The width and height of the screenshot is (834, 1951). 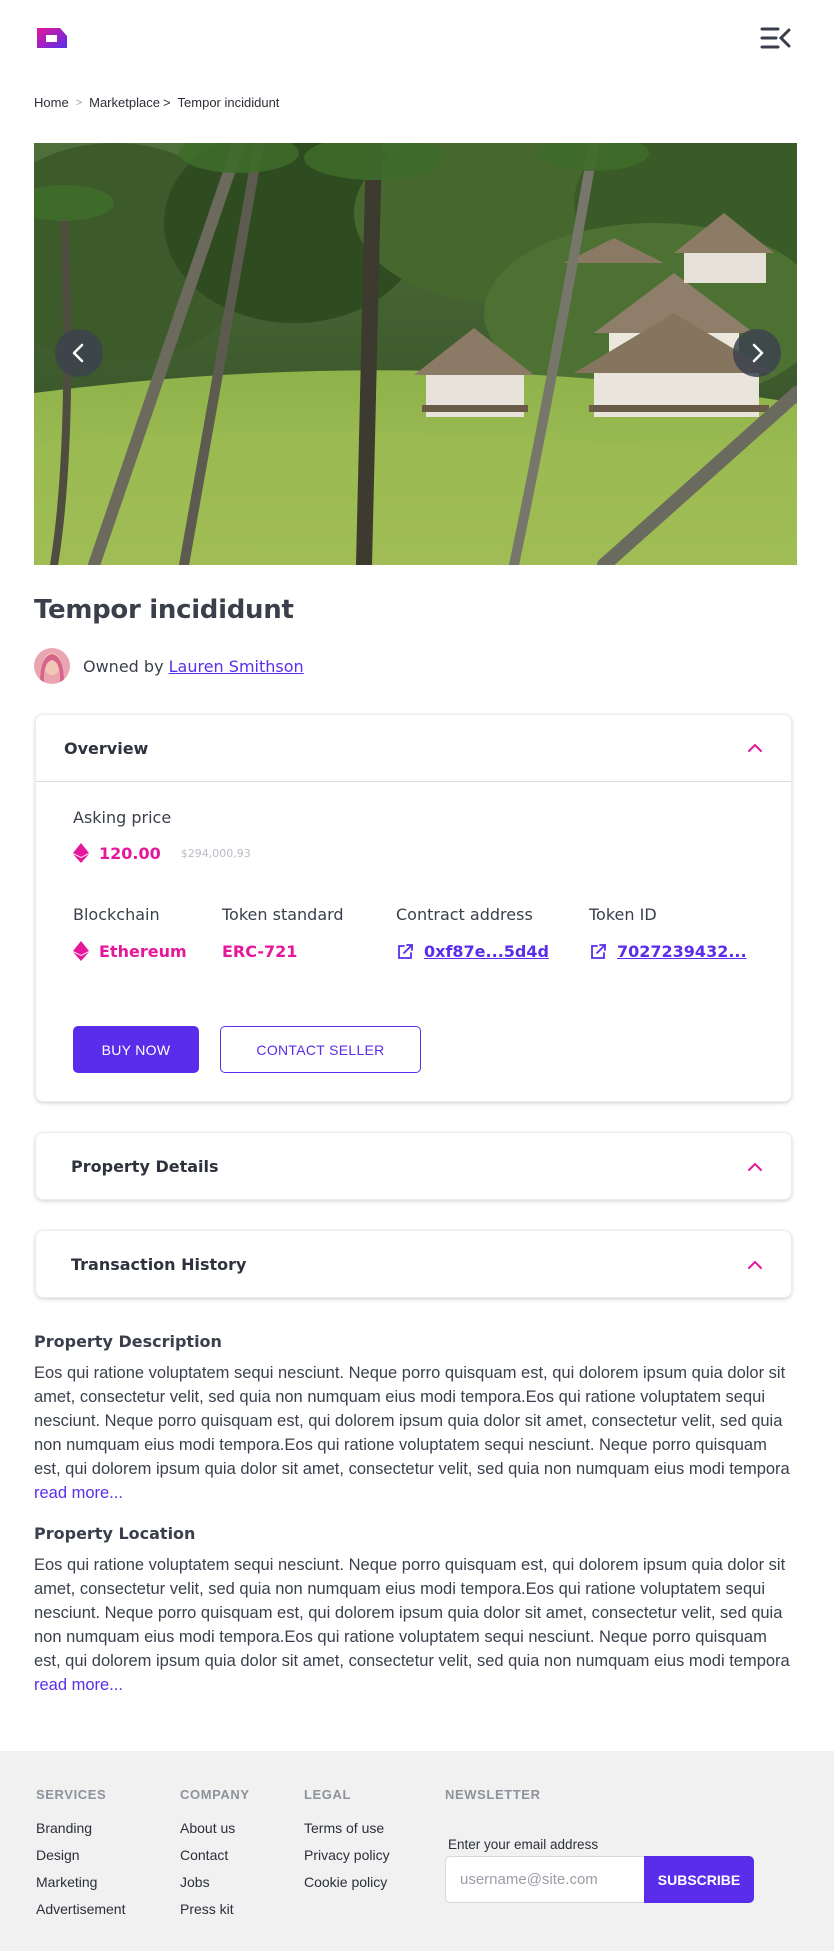 What do you see at coordinates (51, 102) in the screenshot?
I see `breadcrumb-home: Home` at bounding box center [51, 102].